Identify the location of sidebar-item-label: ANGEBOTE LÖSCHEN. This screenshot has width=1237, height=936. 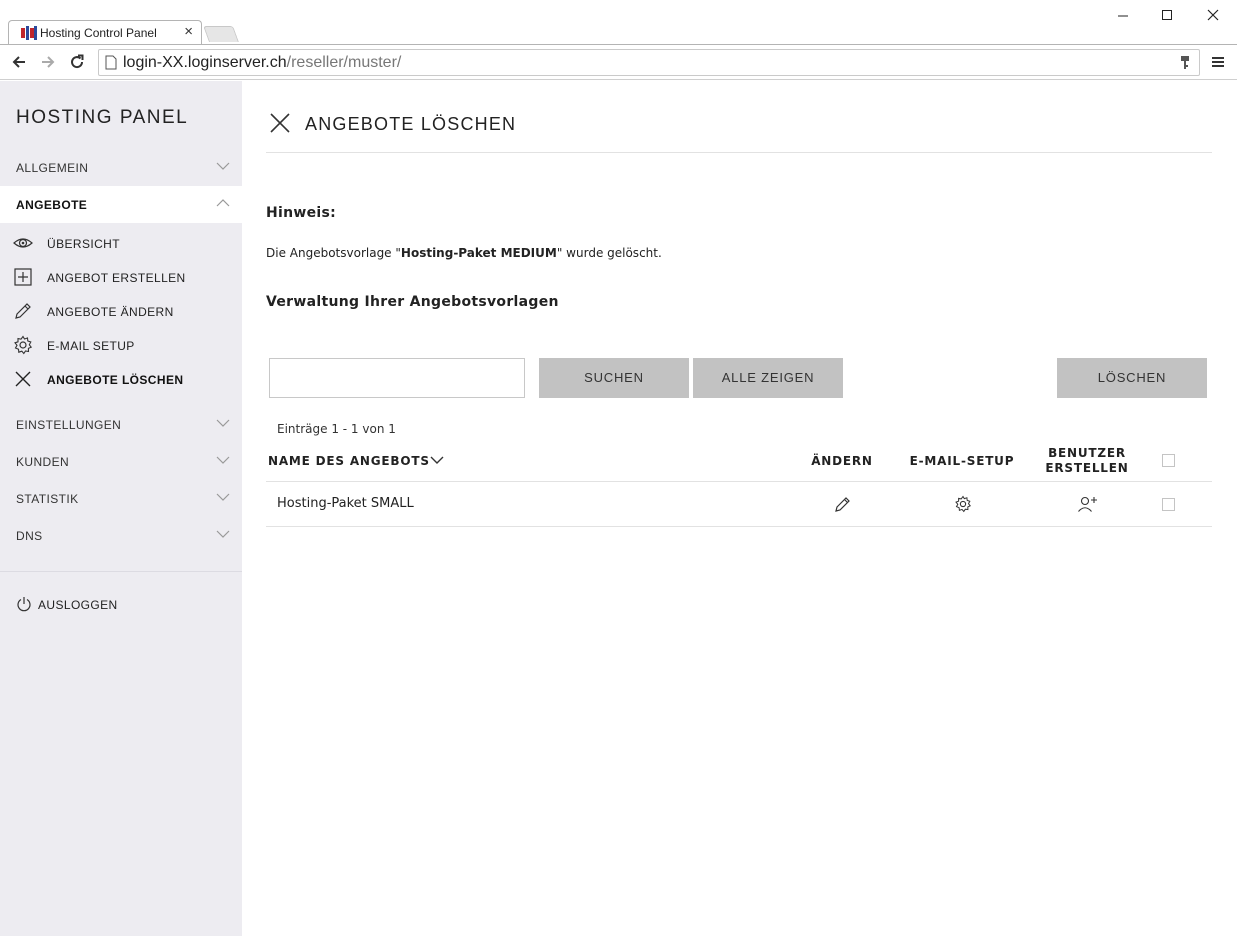
(115, 380).